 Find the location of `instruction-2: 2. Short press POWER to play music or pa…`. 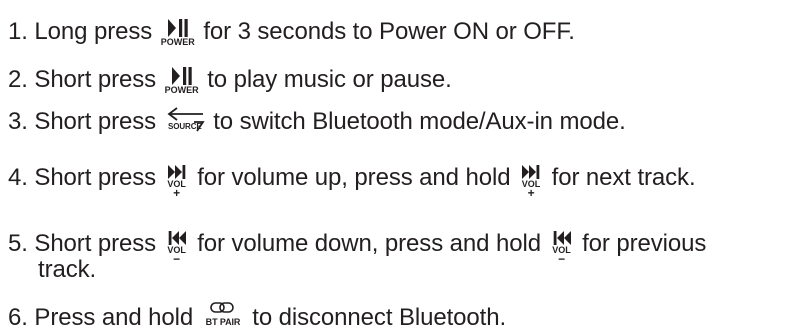

instruction-2: 2. Short press POWER to play music or pa… is located at coordinates (230, 77).